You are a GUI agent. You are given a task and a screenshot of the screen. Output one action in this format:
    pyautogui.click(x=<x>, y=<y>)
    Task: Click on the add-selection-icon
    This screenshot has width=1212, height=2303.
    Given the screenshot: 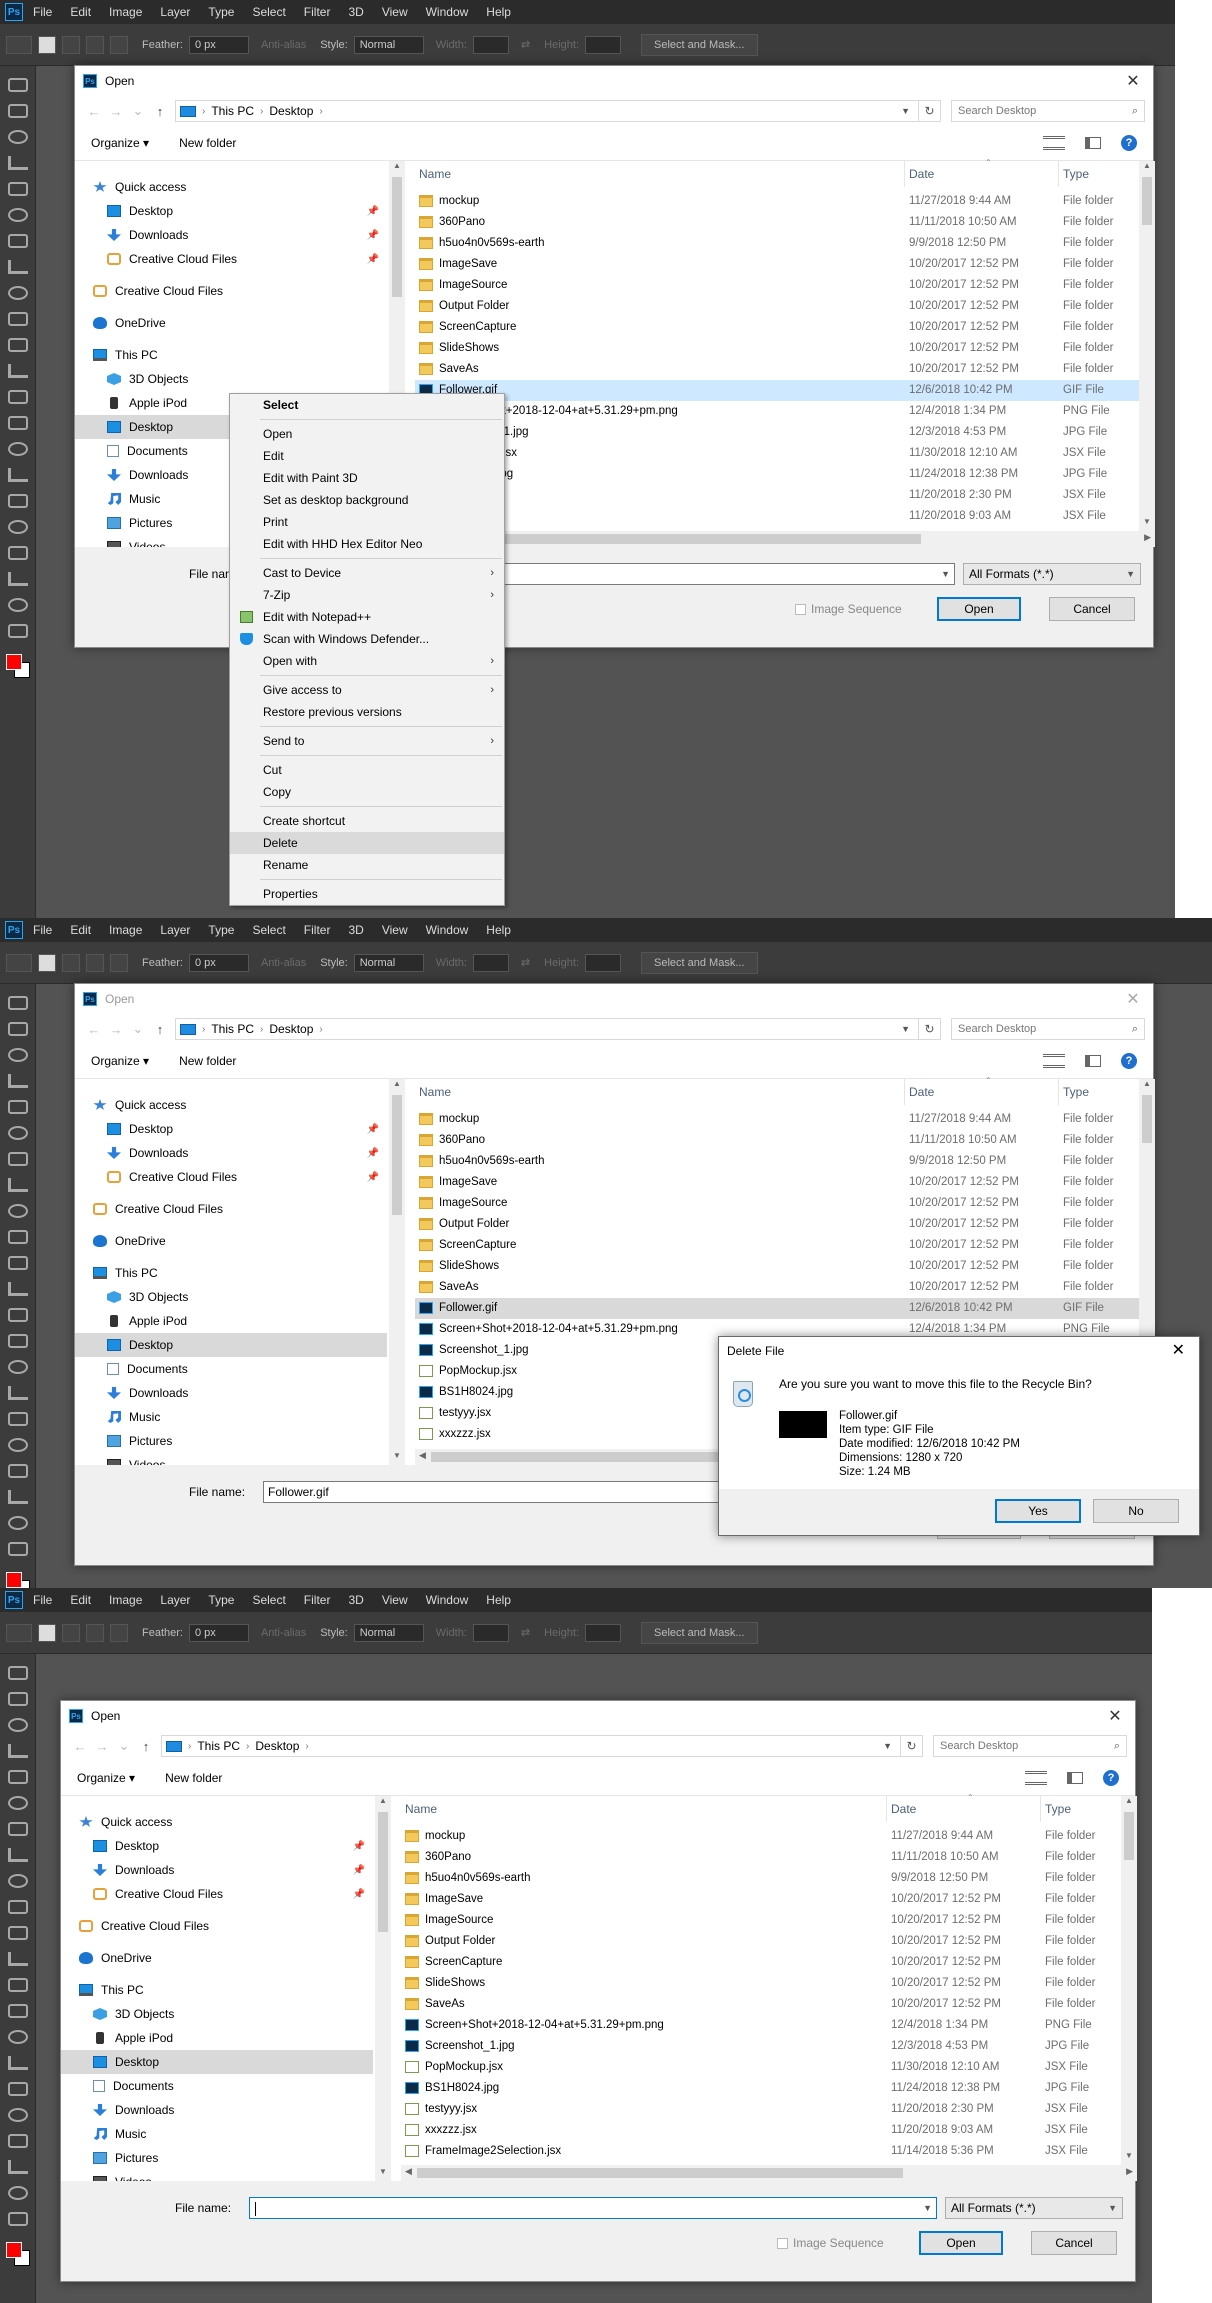 What is the action you would take?
    pyautogui.click(x=71, y=1632)
    